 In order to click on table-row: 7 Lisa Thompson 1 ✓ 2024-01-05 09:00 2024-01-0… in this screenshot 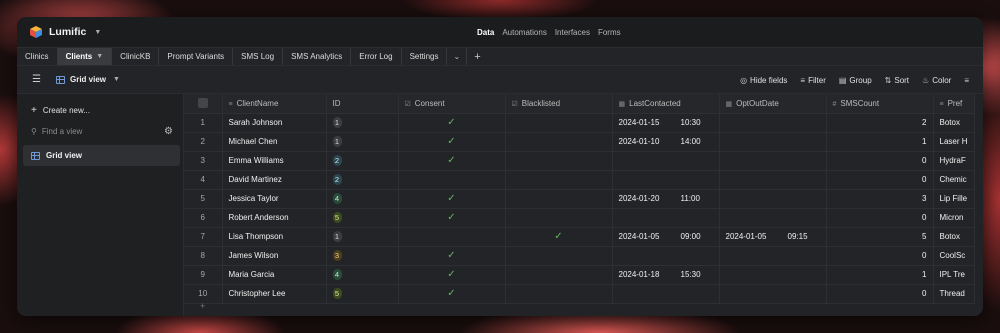, I will do `click(579, 237)`.